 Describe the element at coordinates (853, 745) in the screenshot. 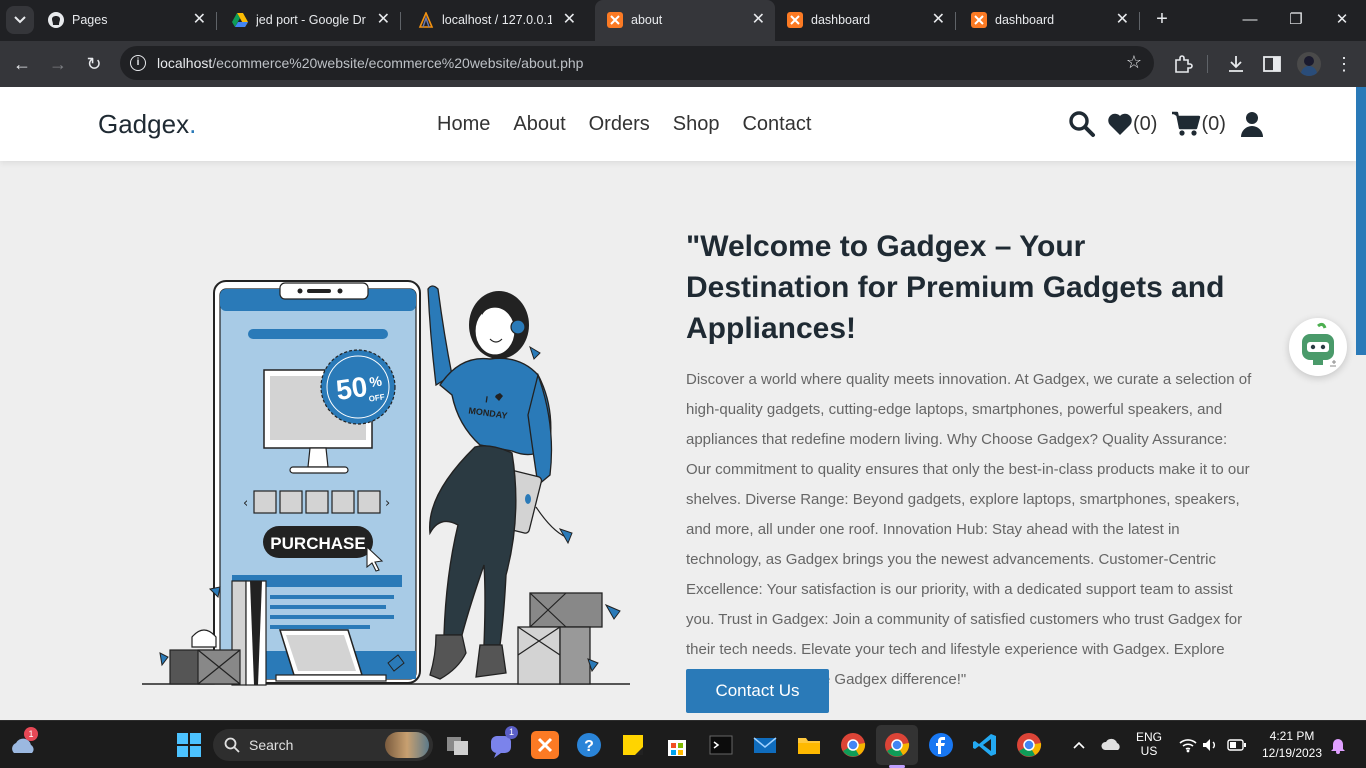

I see `chrome-icon` at that location.